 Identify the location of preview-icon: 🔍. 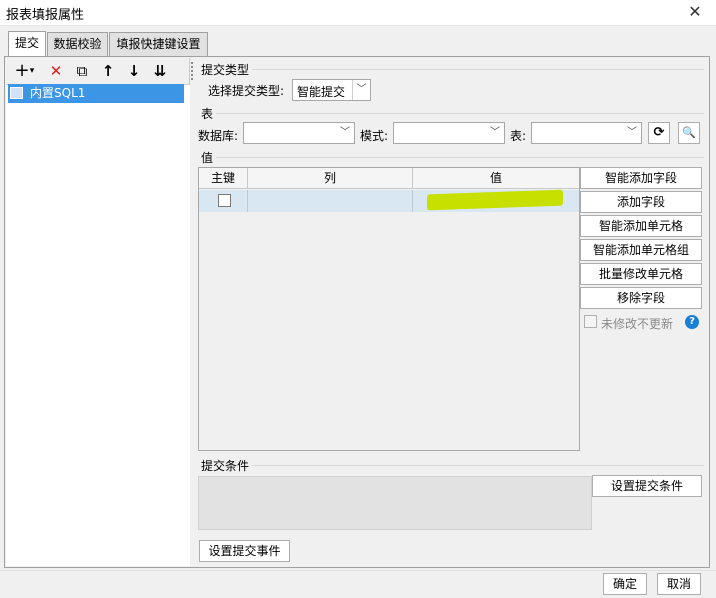
(689, 133).